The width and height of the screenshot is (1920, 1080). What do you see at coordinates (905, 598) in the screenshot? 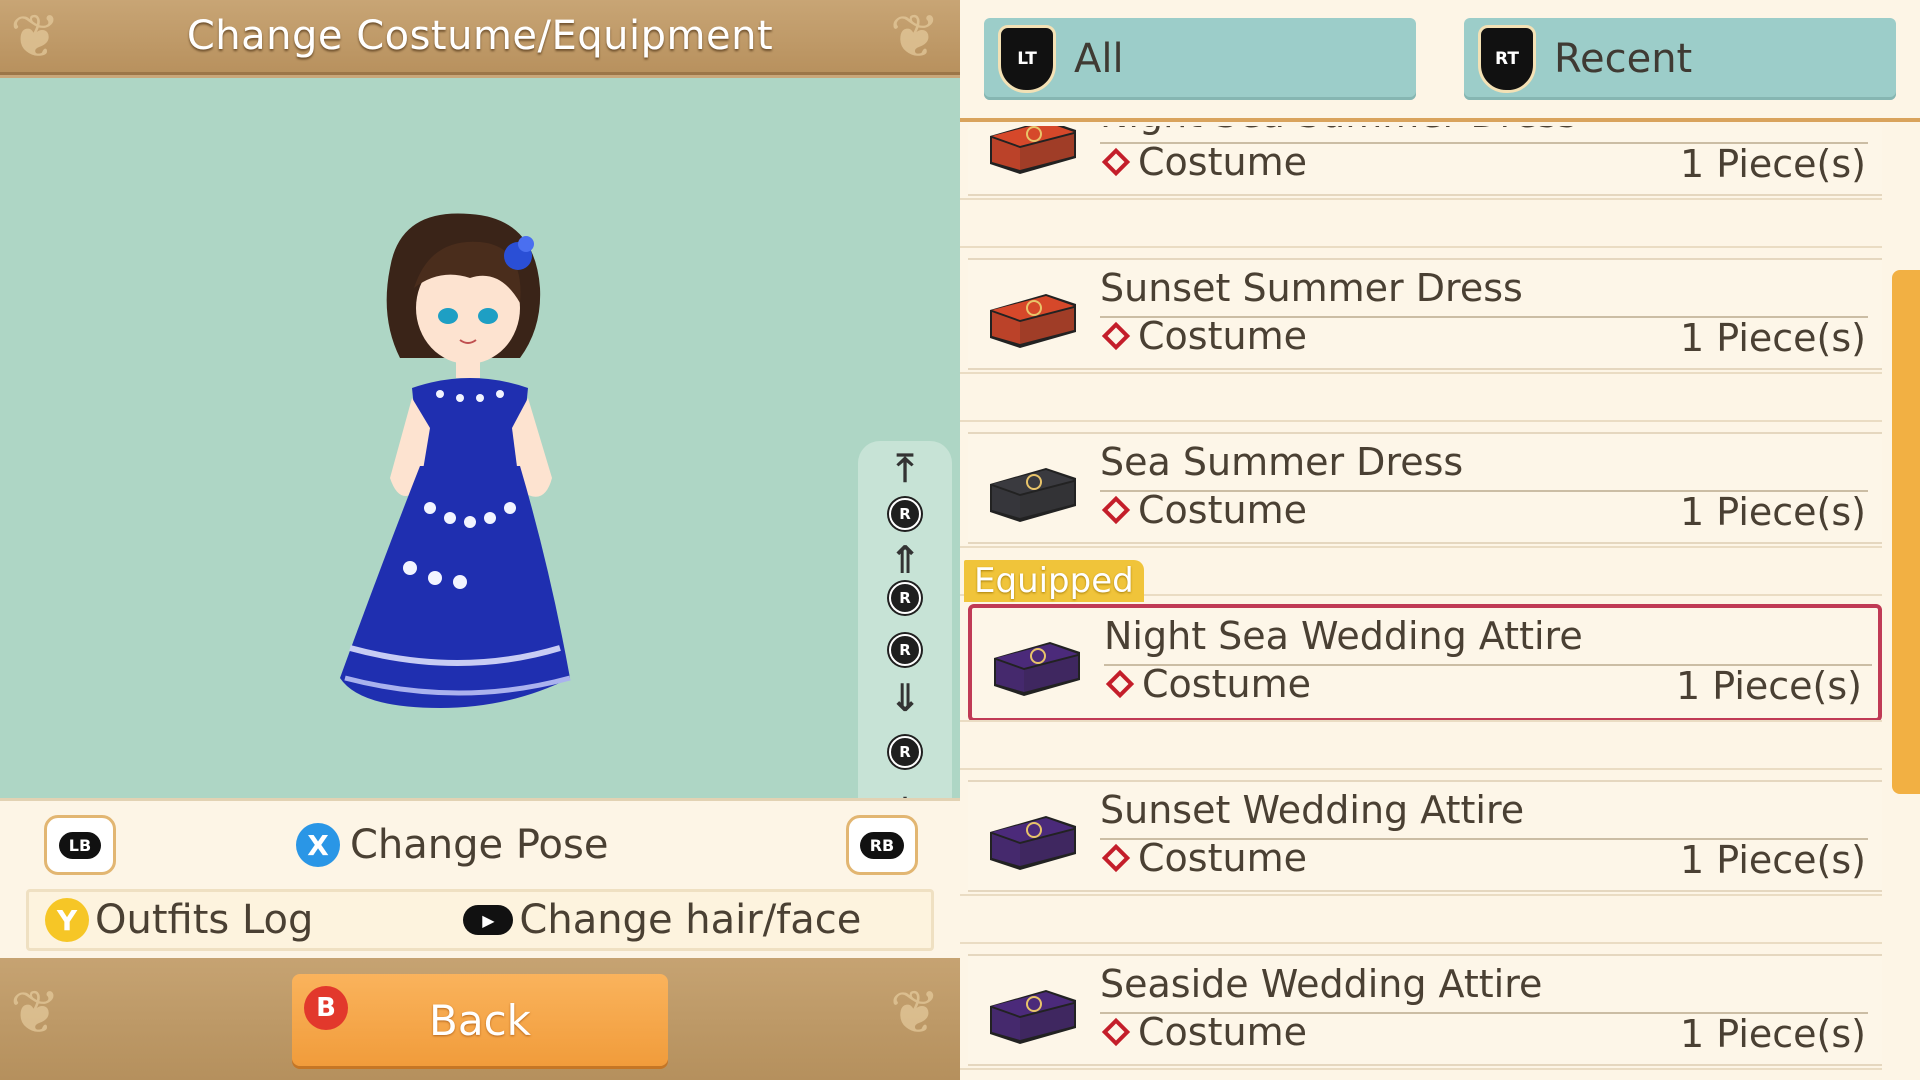
I see `camera-left-icon: R` at bounding box center [905, 598].